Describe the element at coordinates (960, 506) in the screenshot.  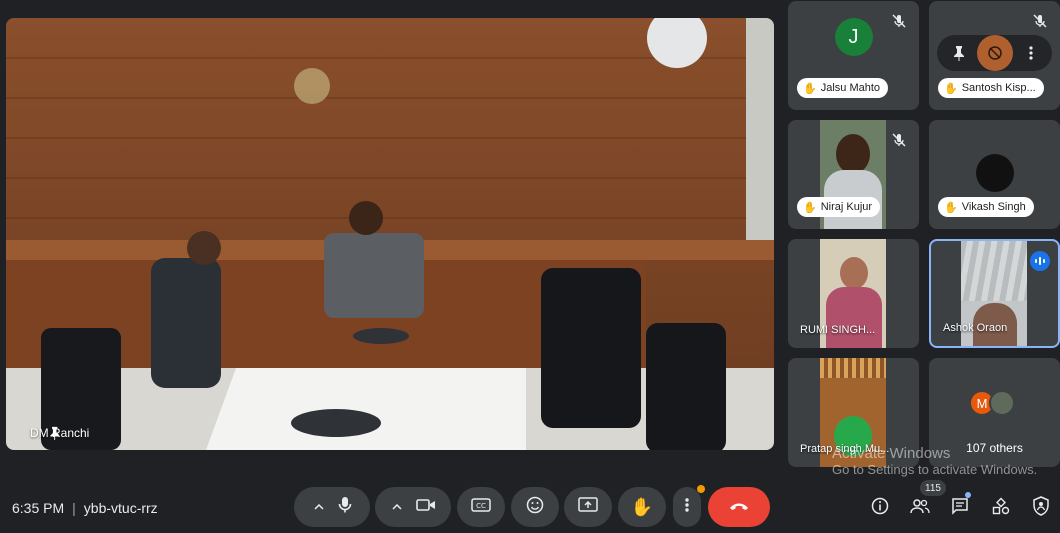
I see `chat-icon` at that location.